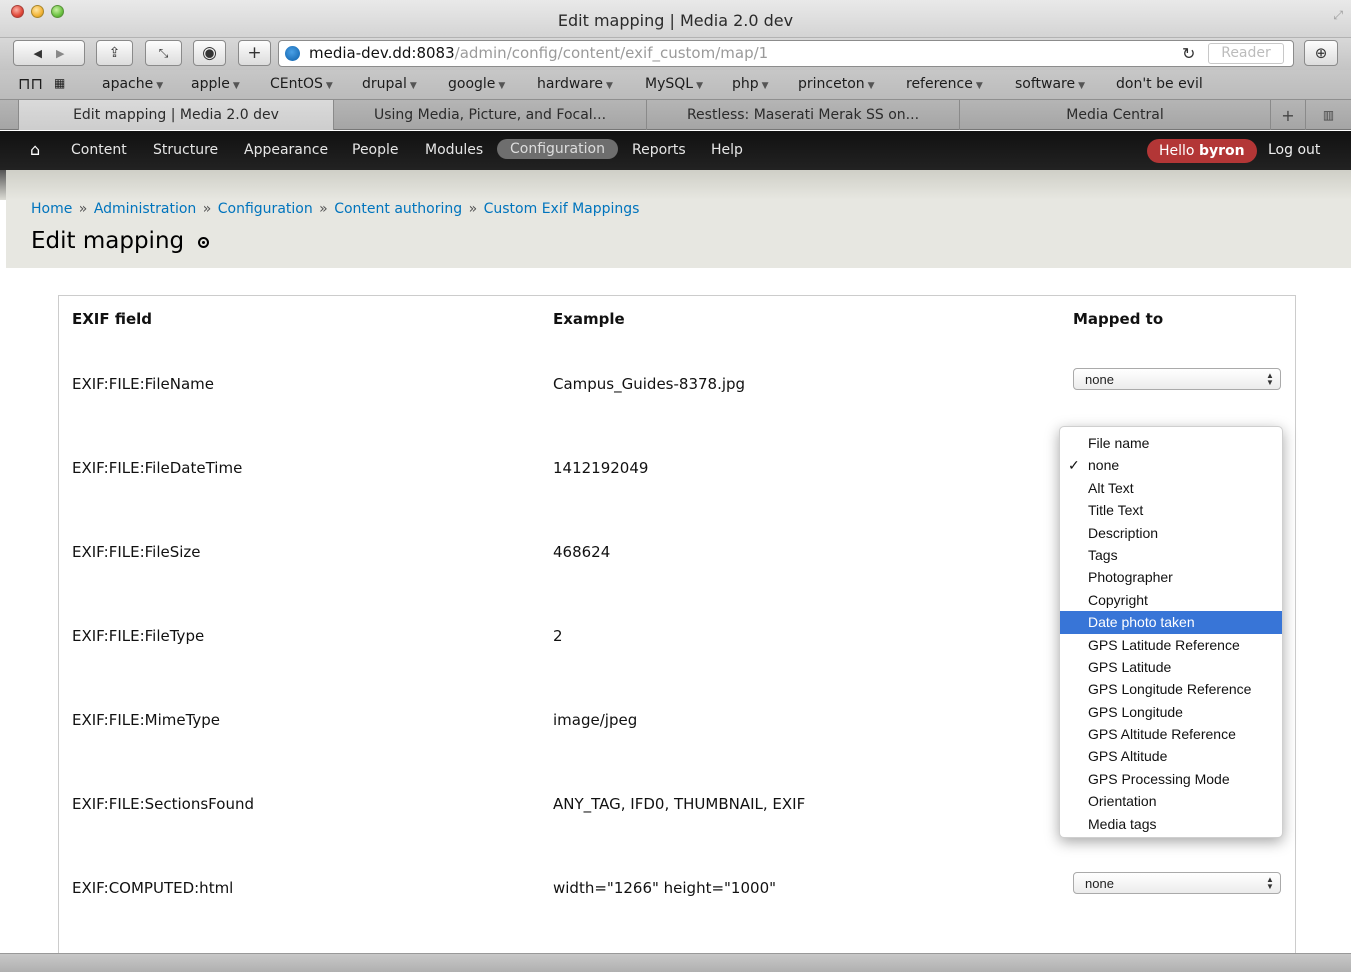 The width and height of the screenshot is (1351, 972). Describe the element at coordinates (1328, 115) in the screenshot. I see `tab-overview-icon: ▥` at that location.